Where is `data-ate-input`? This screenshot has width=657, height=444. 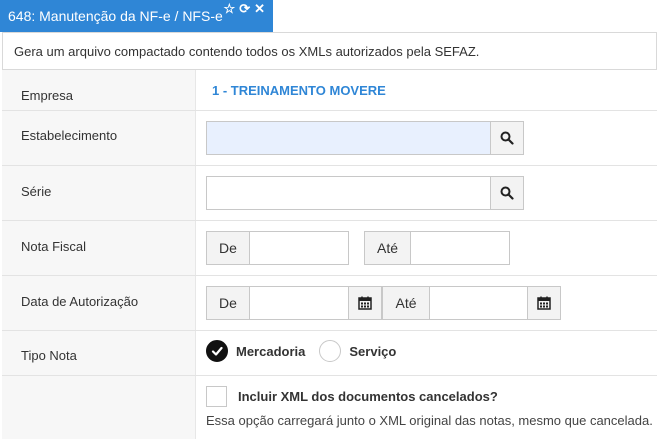
data-ate-input is located at coordinates (478, 303).